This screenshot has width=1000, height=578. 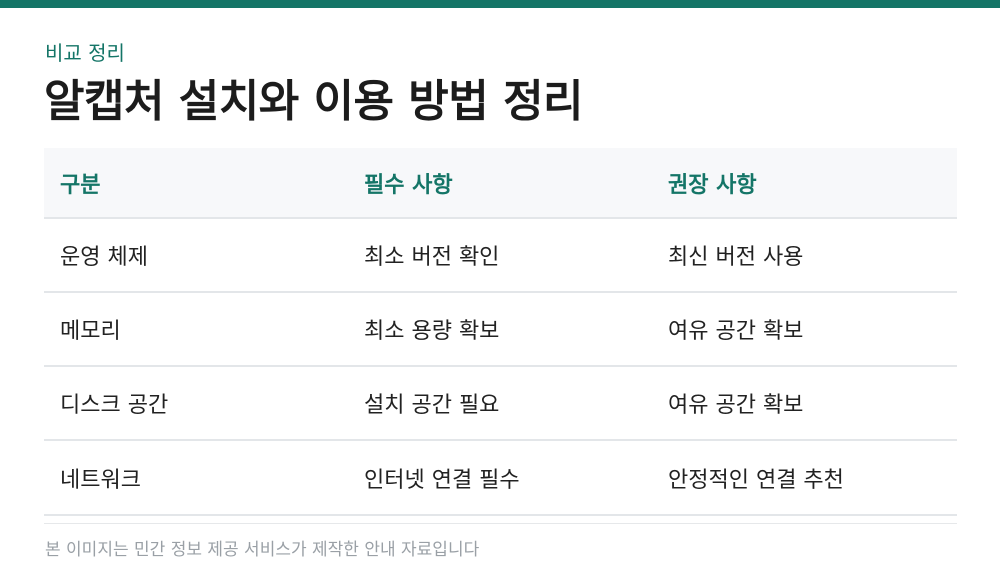 I want to click on column-header-recommended: 권장 사항, so click(x=712, y=185).